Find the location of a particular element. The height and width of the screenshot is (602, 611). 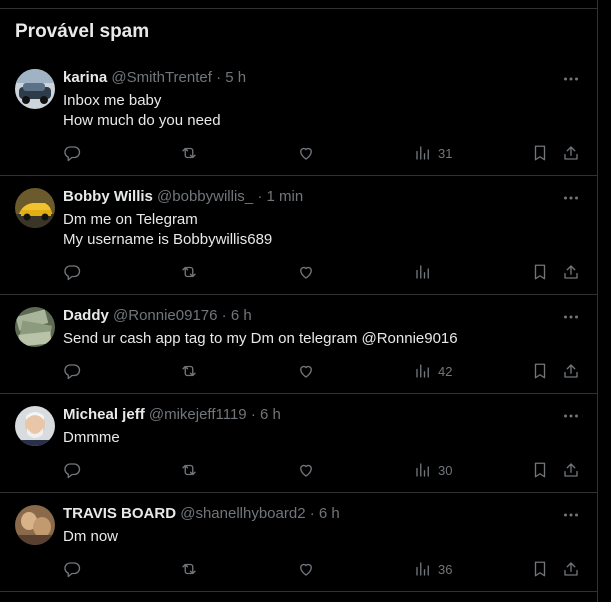

author-handle: @mikejeff1119 is located at coordinates (198, 414).